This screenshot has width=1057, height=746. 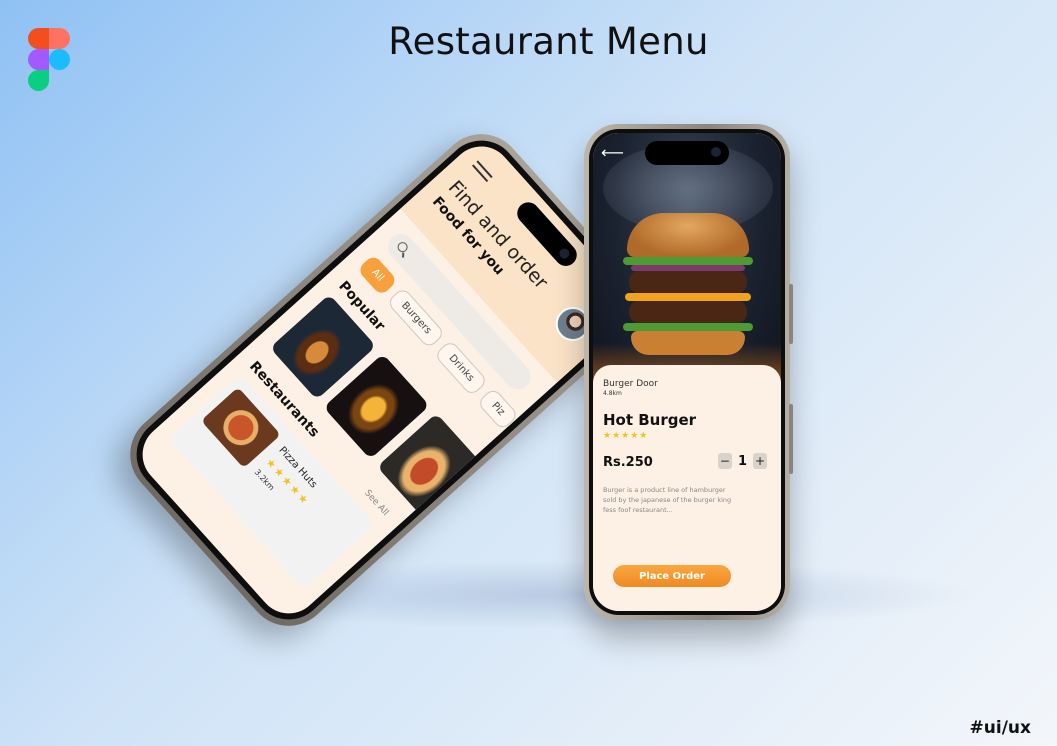 I want to click on chip-all: All, so click(x=377, y=275).